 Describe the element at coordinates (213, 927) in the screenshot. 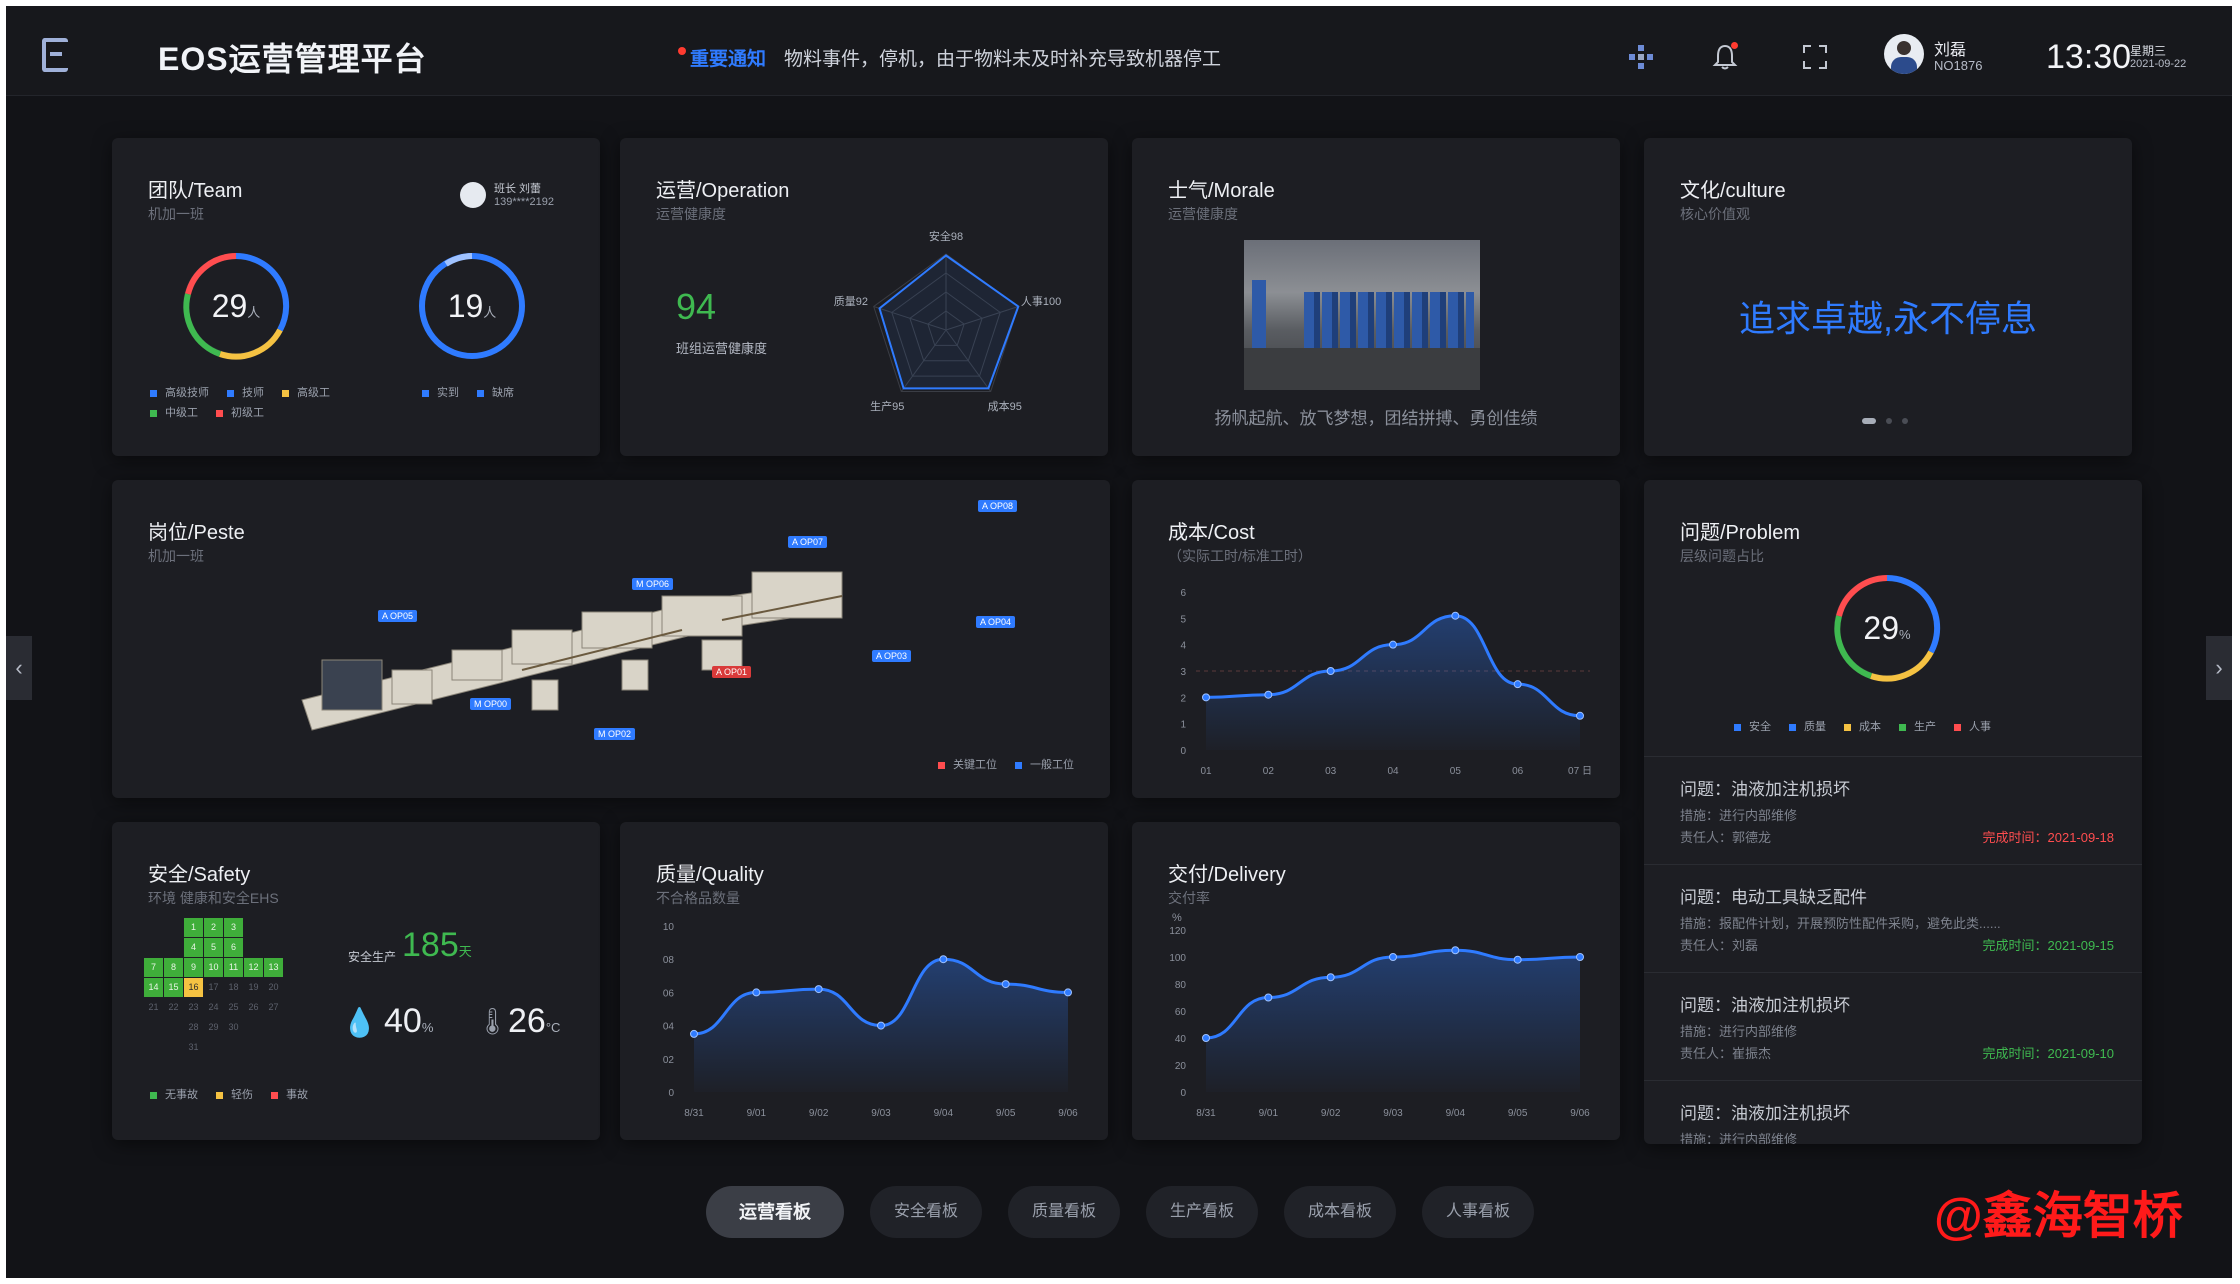

I see `calendar-day: 2` at that location.